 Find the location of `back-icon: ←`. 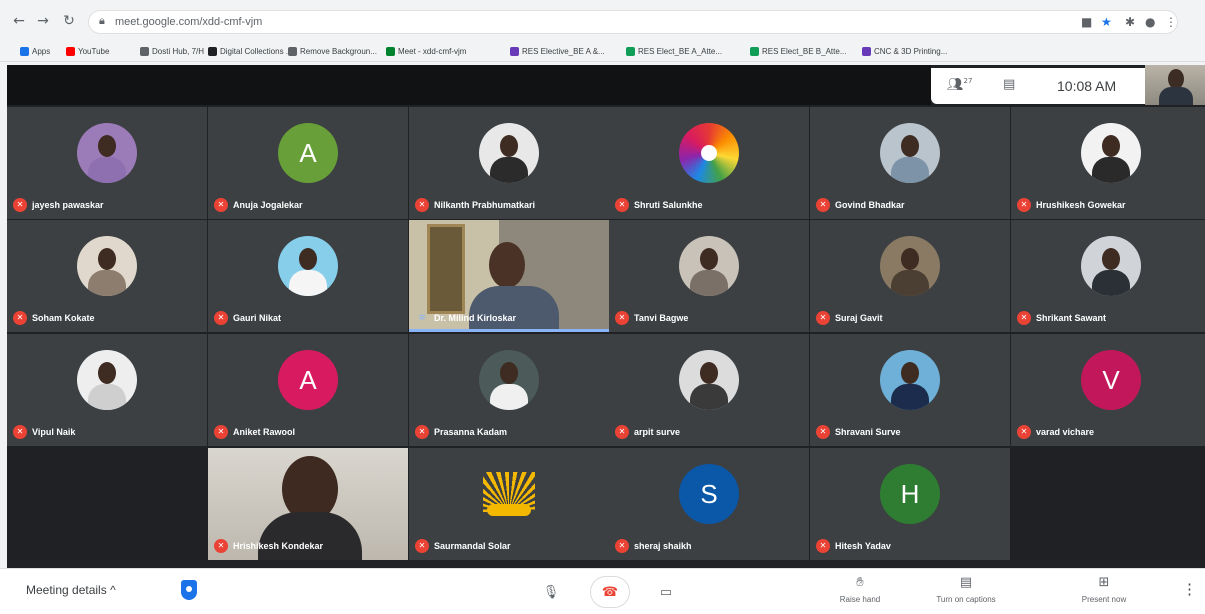

back-icon: ← is located at coordinates (19, 21).